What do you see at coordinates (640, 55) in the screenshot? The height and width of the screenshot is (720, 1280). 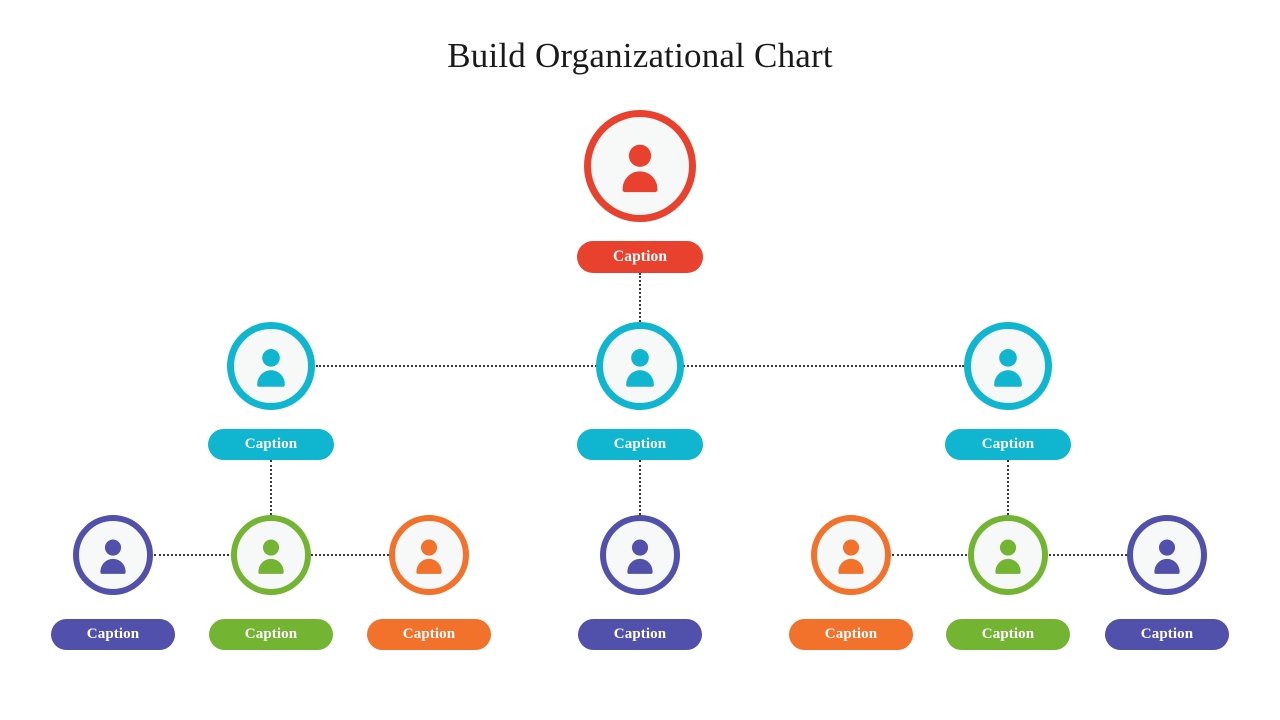 I see `page-title: Build Organizational Chart` at bounding box center [640, 55].